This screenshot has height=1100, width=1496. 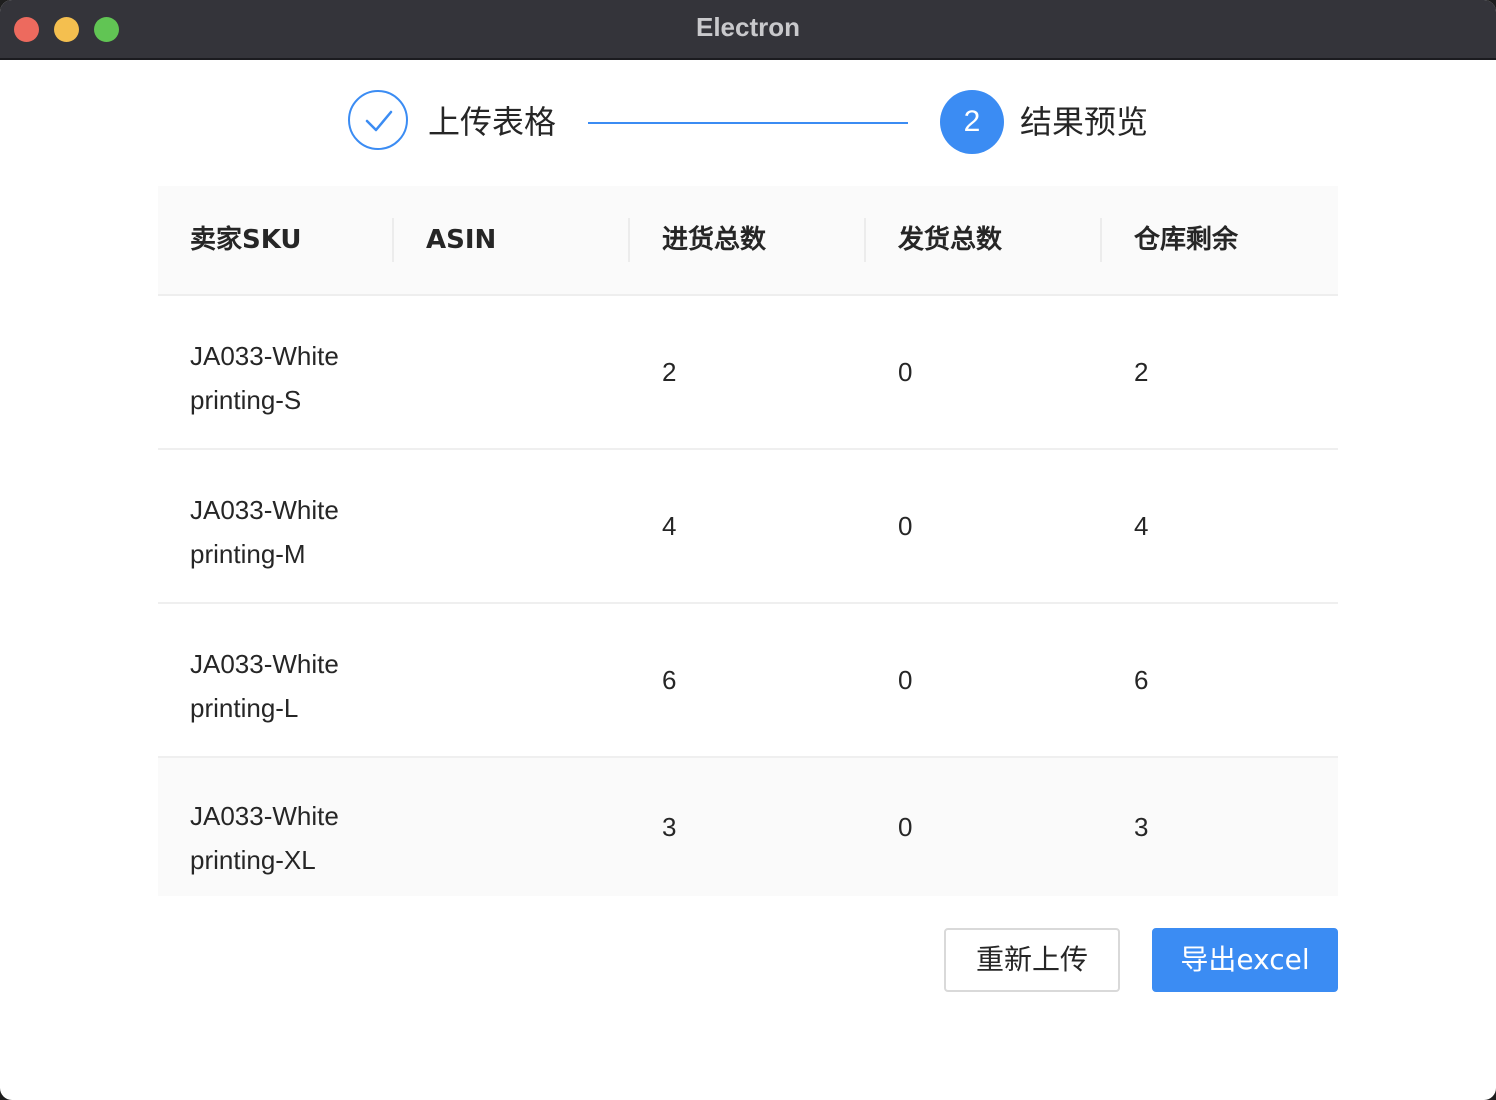 What do you see at coordinates (492, 122) in the screenshot?
I see `step-1-label: 上传表格` at bounding box center [492, 122].